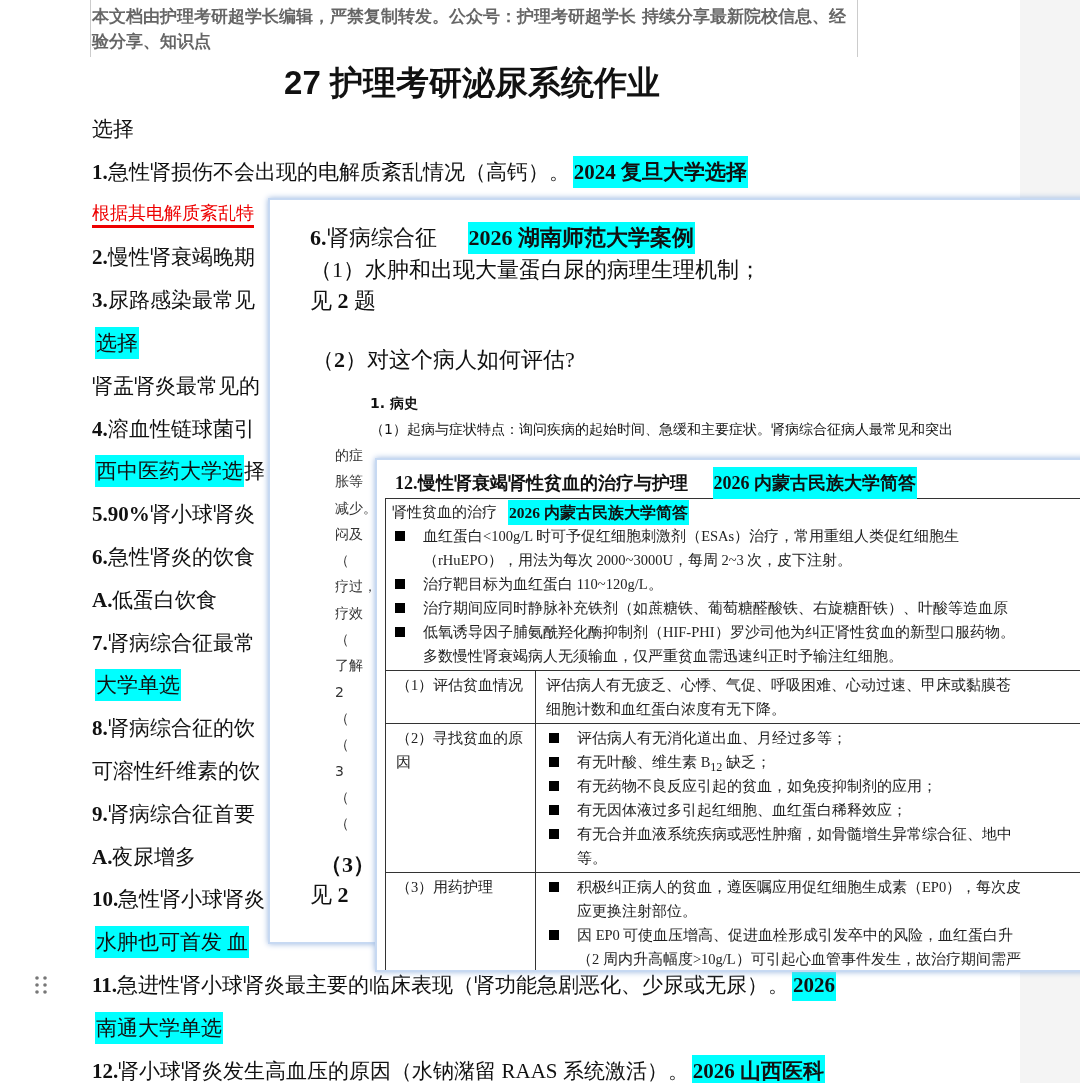 This screenshot has height=1083, width=1080. Describe the element at coordinates (356, 508) in the screenshot. I see `text-fragment: 减少。` at that location.